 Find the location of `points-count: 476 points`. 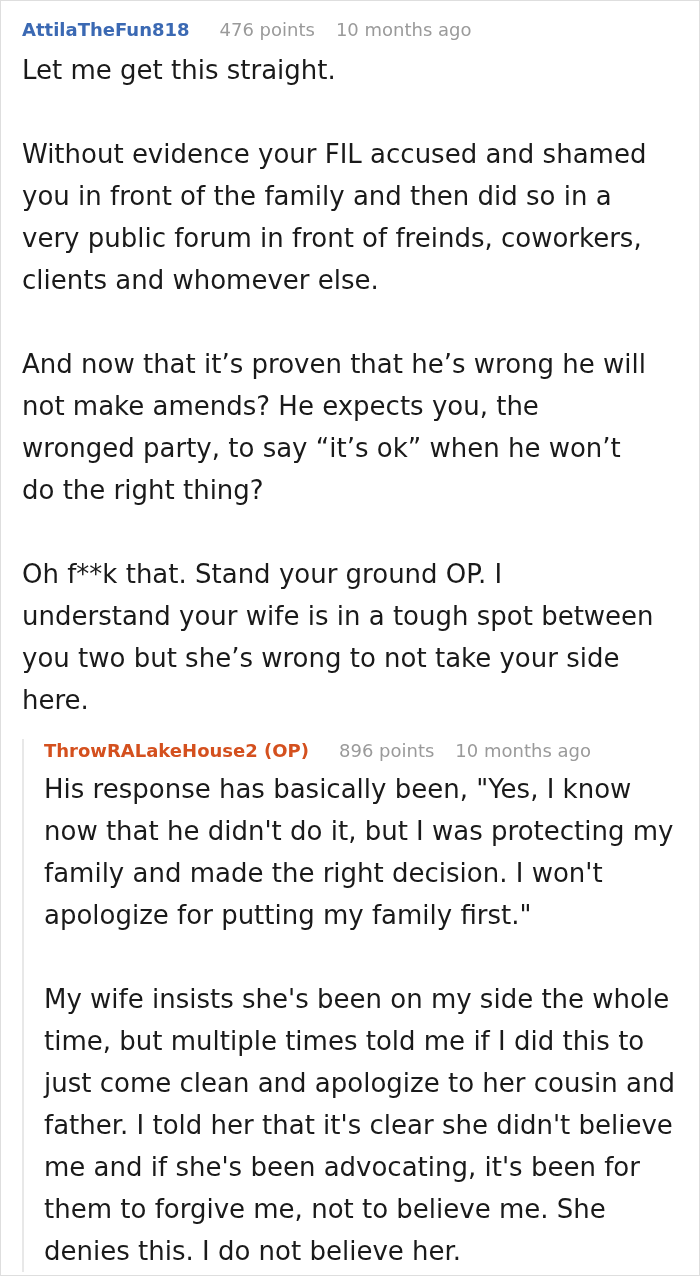

points-count: 476 points is located at coordinates (267, 30).